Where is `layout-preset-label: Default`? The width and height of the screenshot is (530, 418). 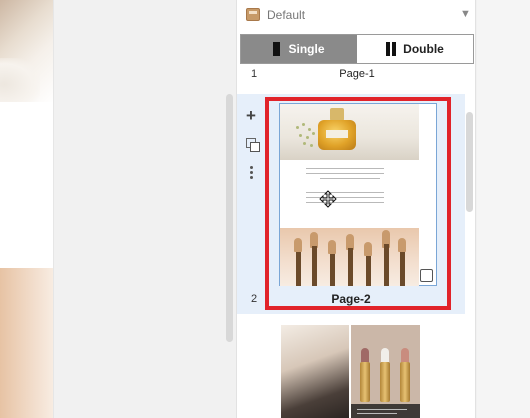
layout-preset-label: Default is located at coordinates (286, 15).